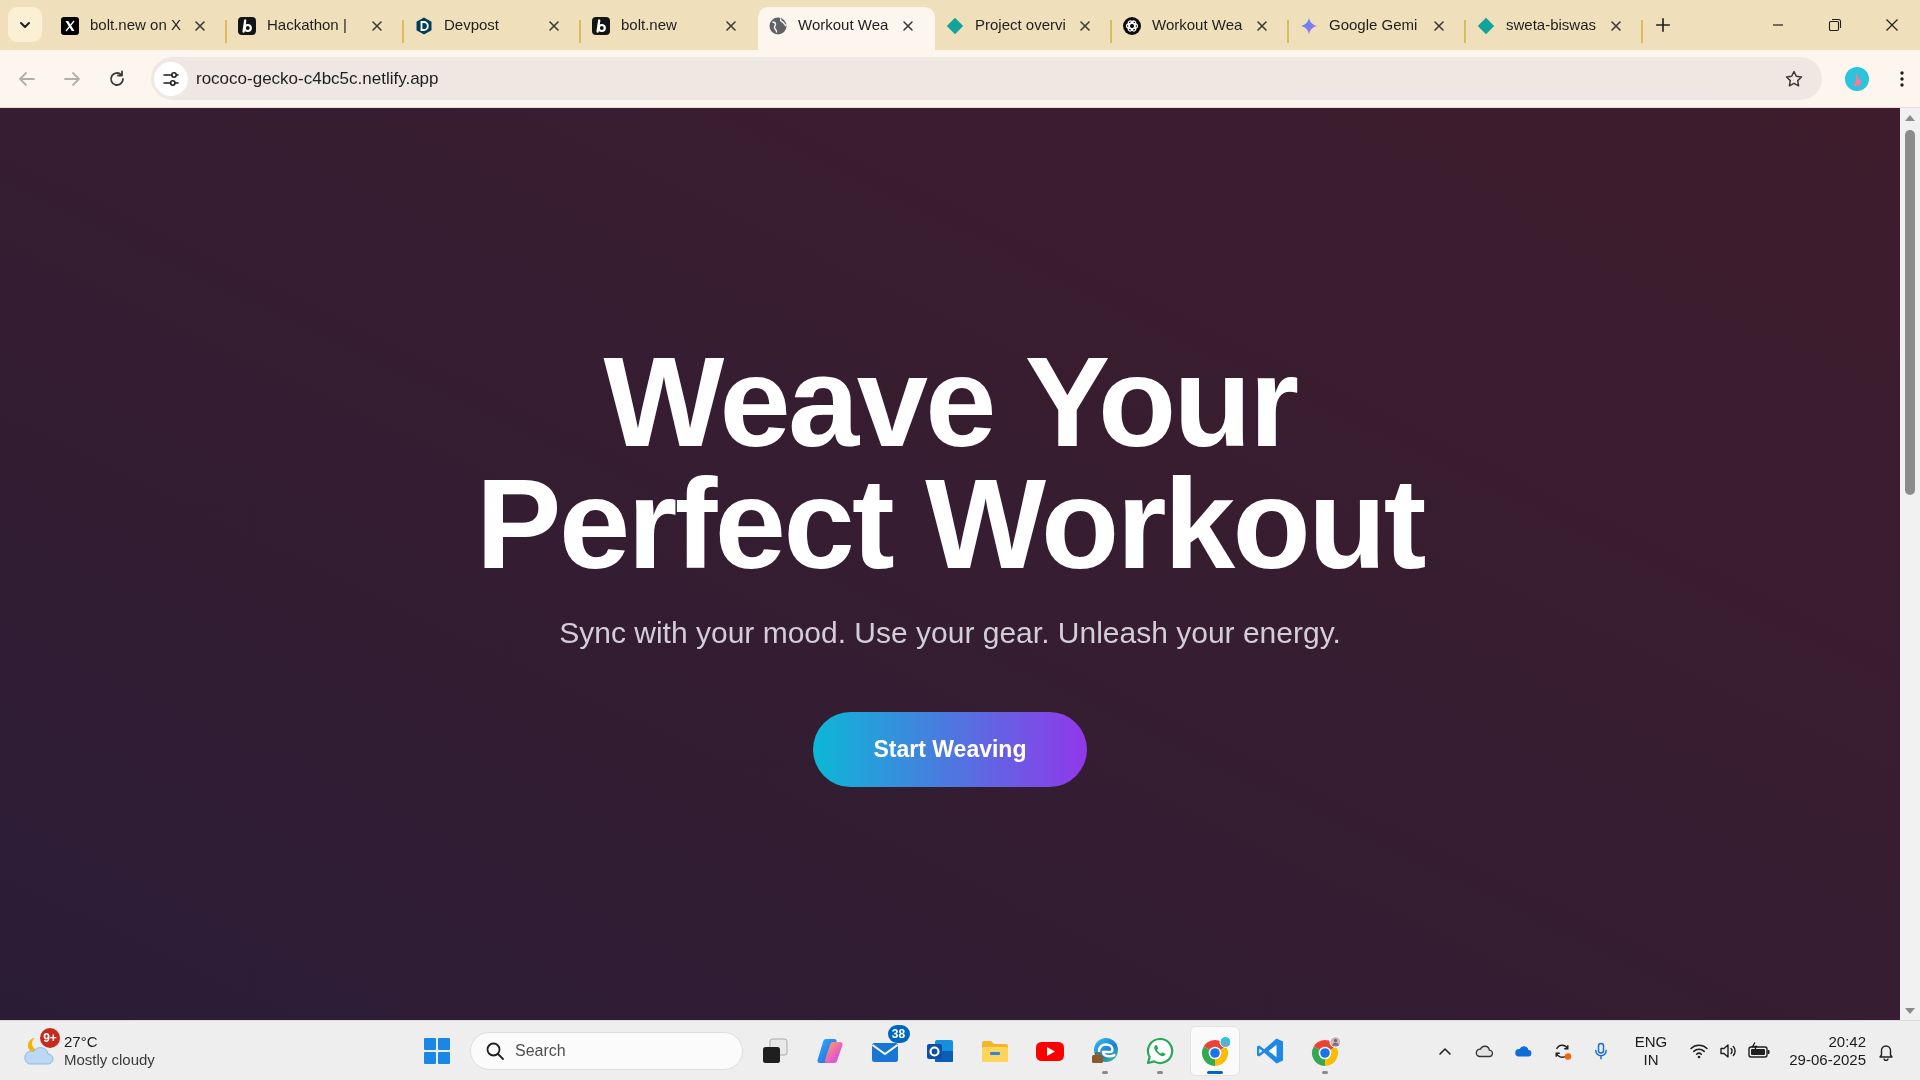  Describe the element at coordinates (846, 28) in the screenshot. I see `browser-tab: Workout Wea` at that location.